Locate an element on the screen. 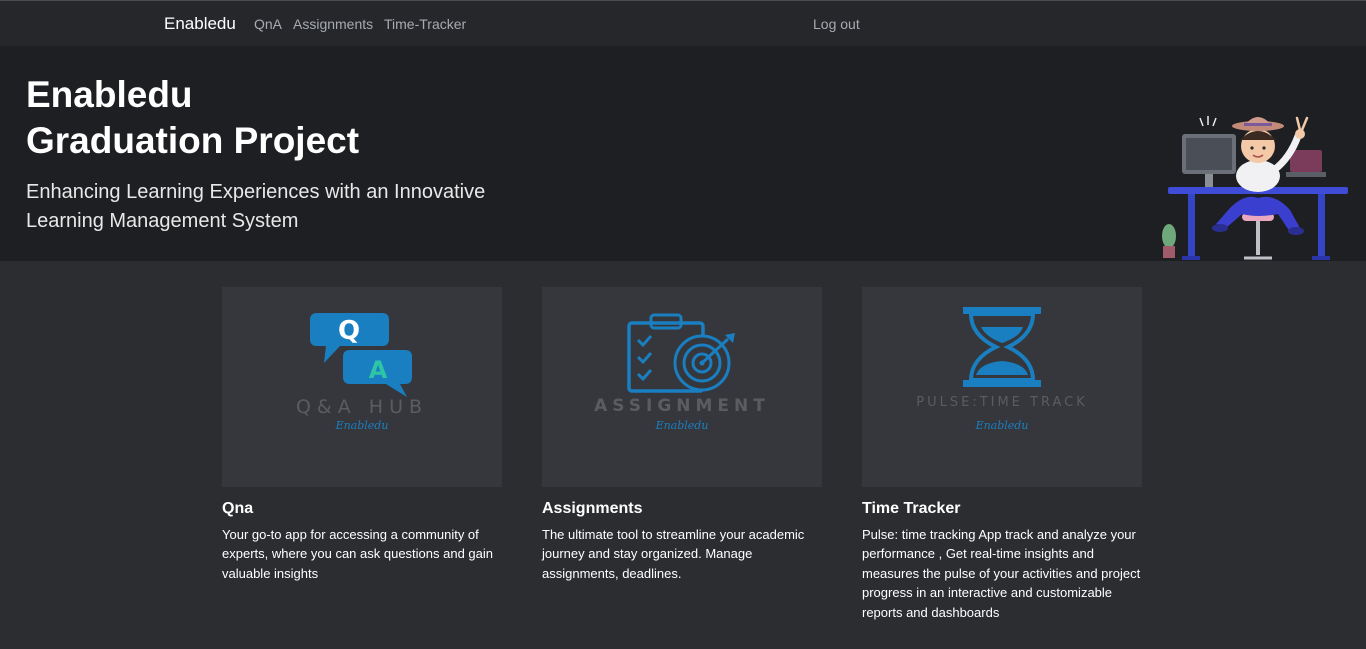 The image size is (1366, 649). logout-link: Log out is located at coordinates (836, 24).